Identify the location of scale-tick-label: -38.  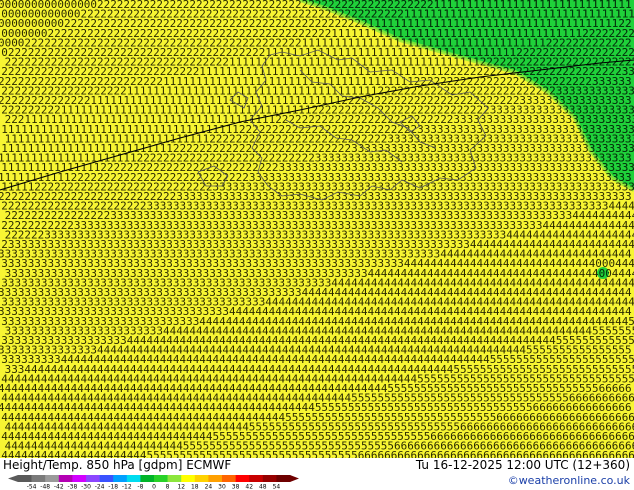
(72, 487).